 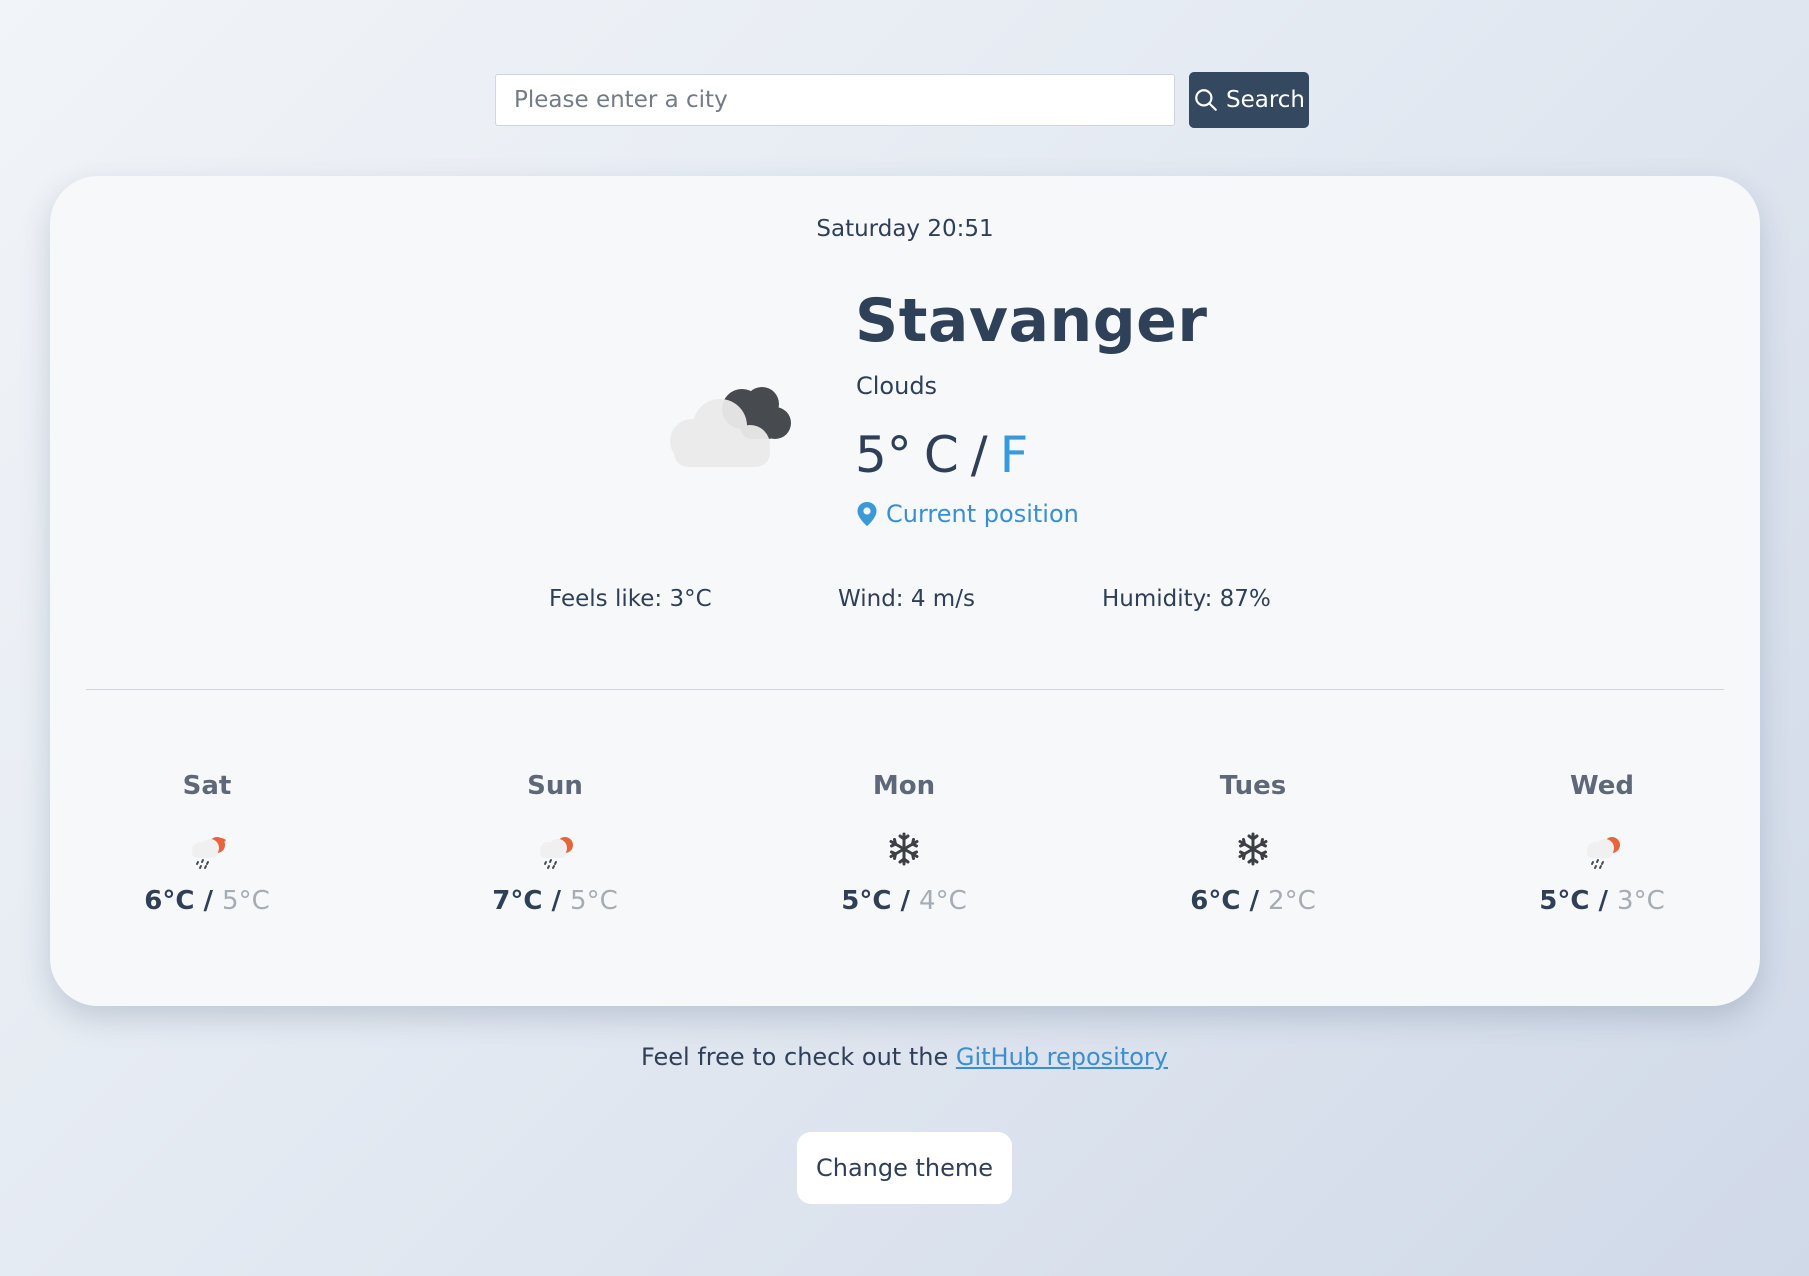 I want to click on forecast-temps: 6°C / 2°C, so click(x=1253, y=901).